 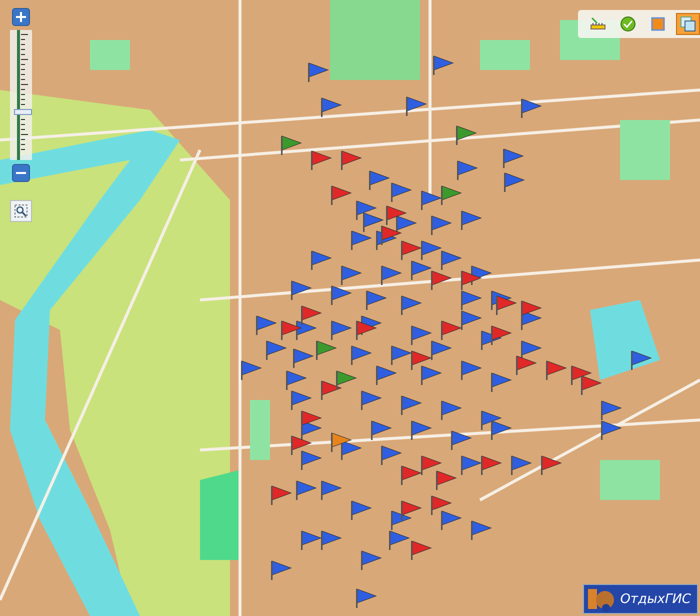 I want to click on zoom-slider-track, so click(x=21, y=95).